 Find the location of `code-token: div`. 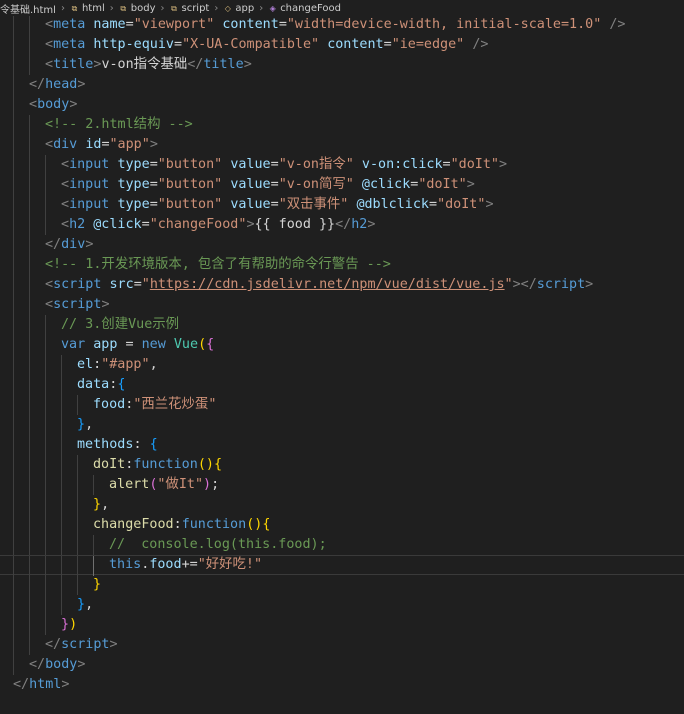

code-token: div is located at coordinates (73, 244).